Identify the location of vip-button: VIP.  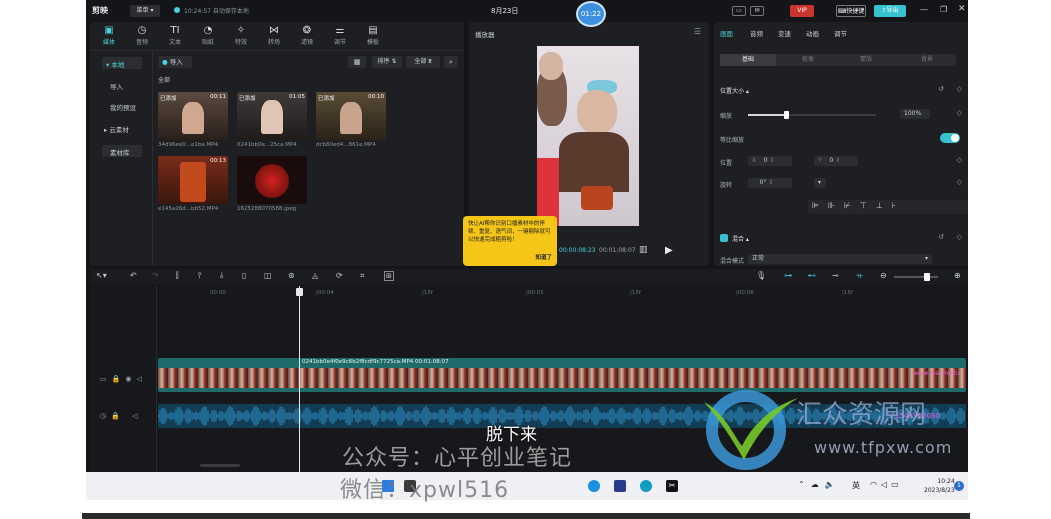
(802, 11).